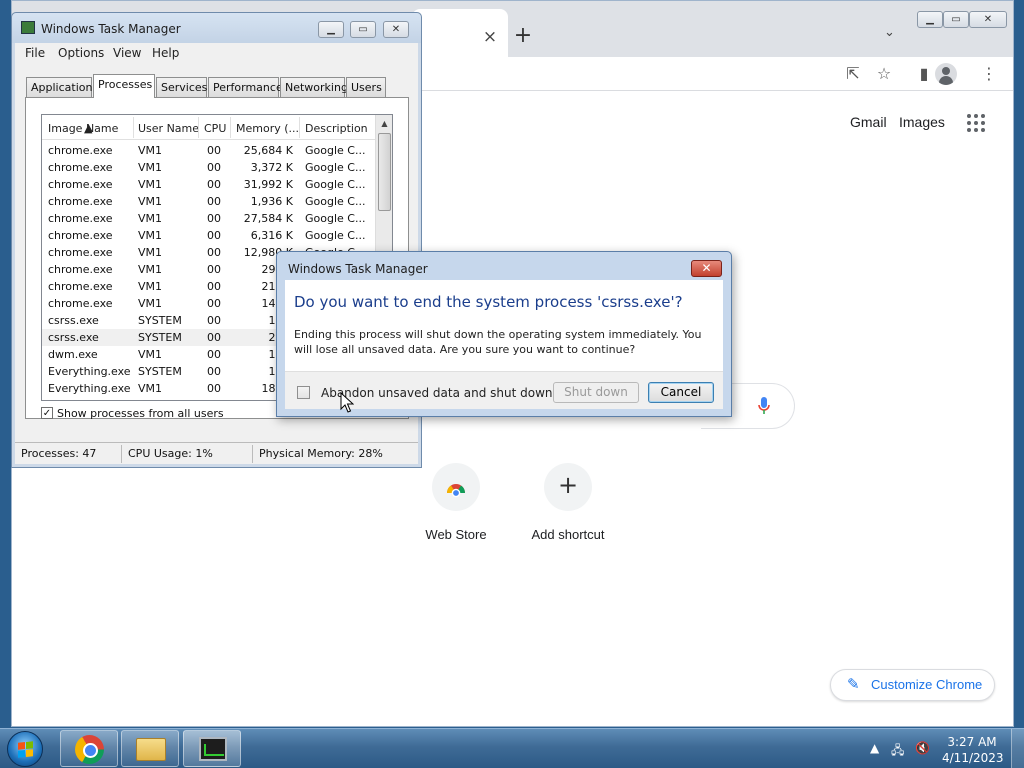 The image size is (1024, 768). I want to click on menu-kebab-icon: ⋮, so click(989, 74).